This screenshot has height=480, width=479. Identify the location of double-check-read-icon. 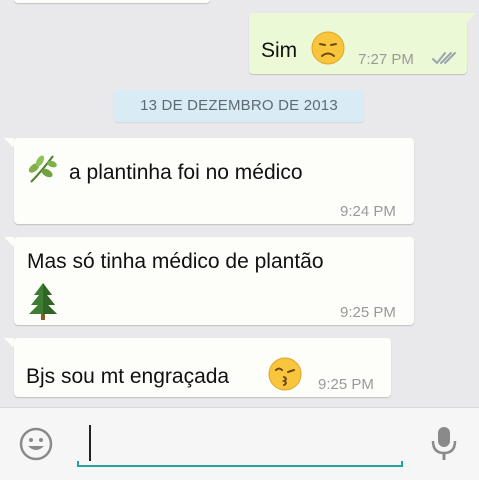
(444, 58).